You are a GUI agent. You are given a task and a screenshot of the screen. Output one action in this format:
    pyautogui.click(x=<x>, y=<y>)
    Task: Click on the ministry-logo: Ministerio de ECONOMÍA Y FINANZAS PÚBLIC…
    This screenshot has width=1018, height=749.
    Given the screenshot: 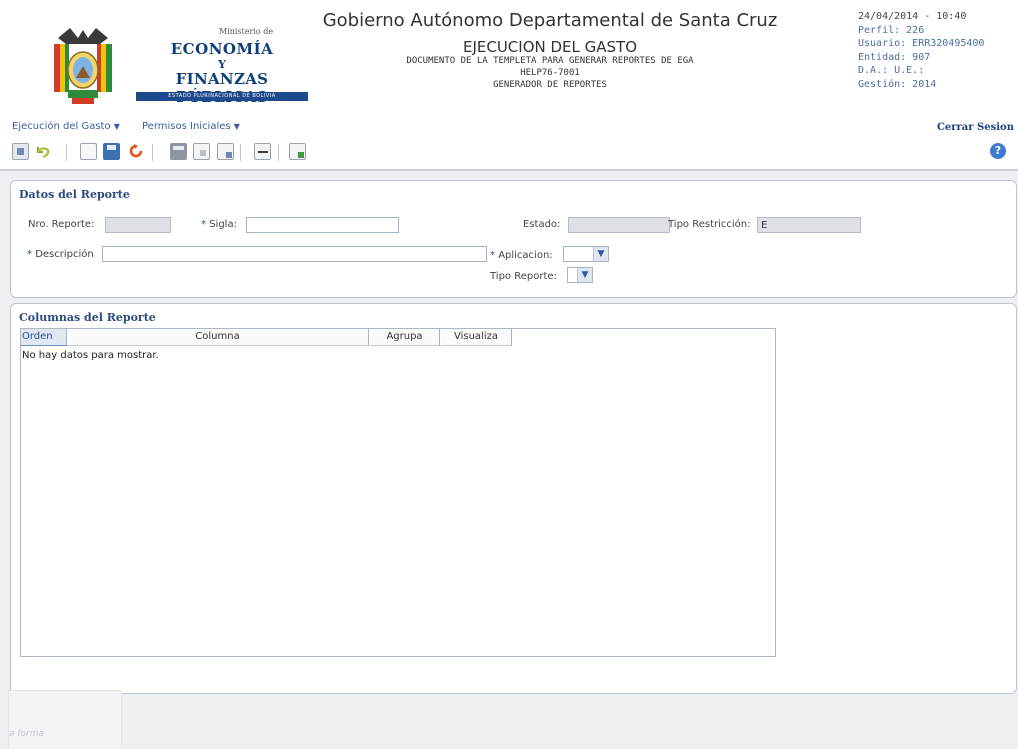 What is the action you would take?
    pyautogui.click(x=179, y=66)
    